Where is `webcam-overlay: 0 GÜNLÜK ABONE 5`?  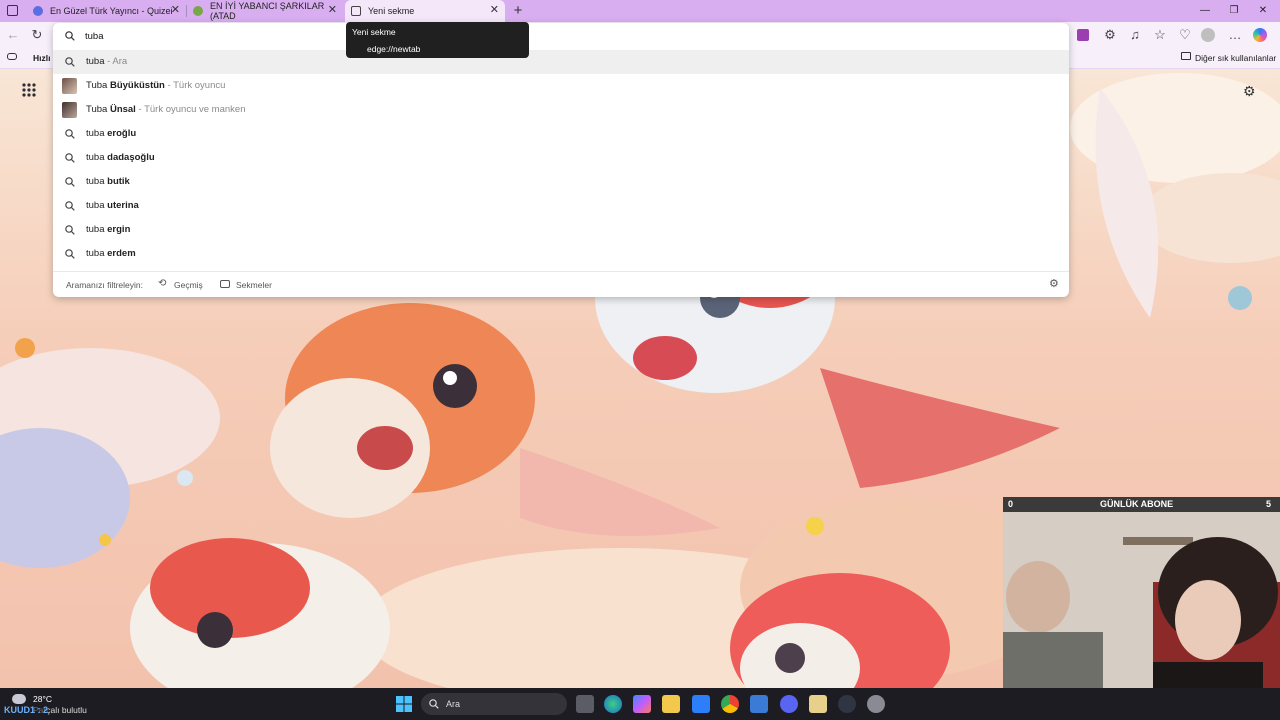
webcam-overlay: 0 GÜNLÜK ABONE 5 is located at coordinates (1141, 592).